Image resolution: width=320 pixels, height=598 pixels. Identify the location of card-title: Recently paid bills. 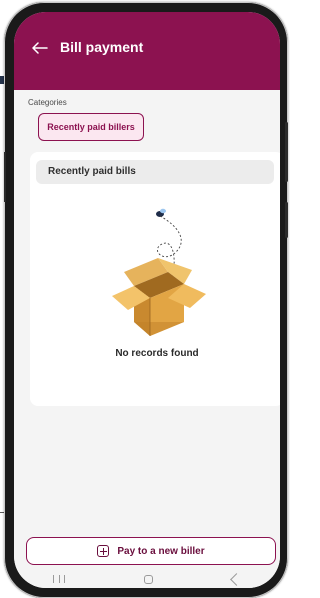
(92, 171).